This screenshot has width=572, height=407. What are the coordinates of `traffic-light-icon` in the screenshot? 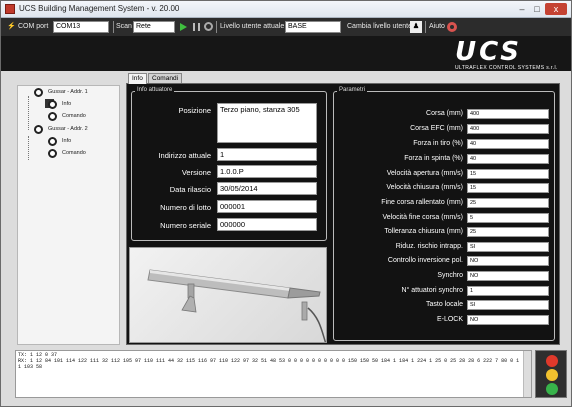 It's located at (551, 374).